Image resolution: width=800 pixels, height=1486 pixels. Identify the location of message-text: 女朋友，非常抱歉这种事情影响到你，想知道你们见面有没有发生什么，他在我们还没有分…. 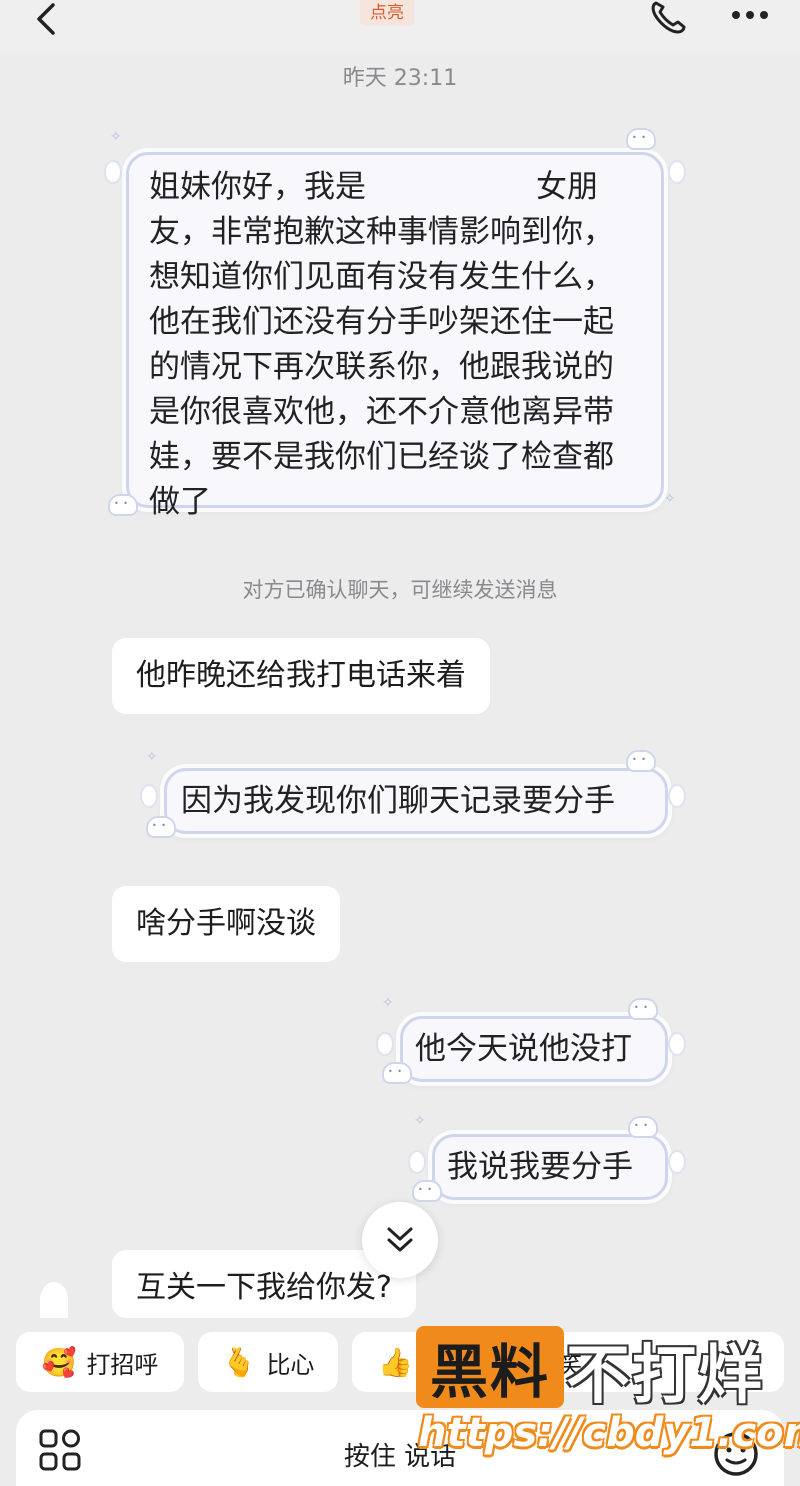
(381, 344).